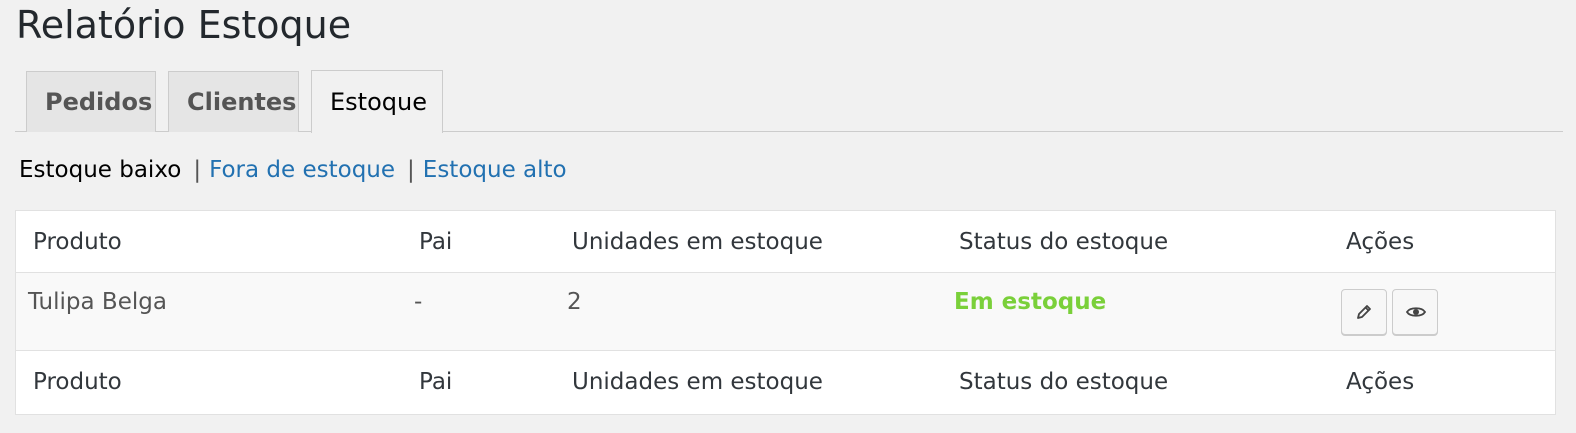 Image resolution: width=1576 pixels, height=433 pixels. Describe the element at coordinates (495, 170) in the screenshot. I see `filter-estoque-alto: Estoque alto` at that location.